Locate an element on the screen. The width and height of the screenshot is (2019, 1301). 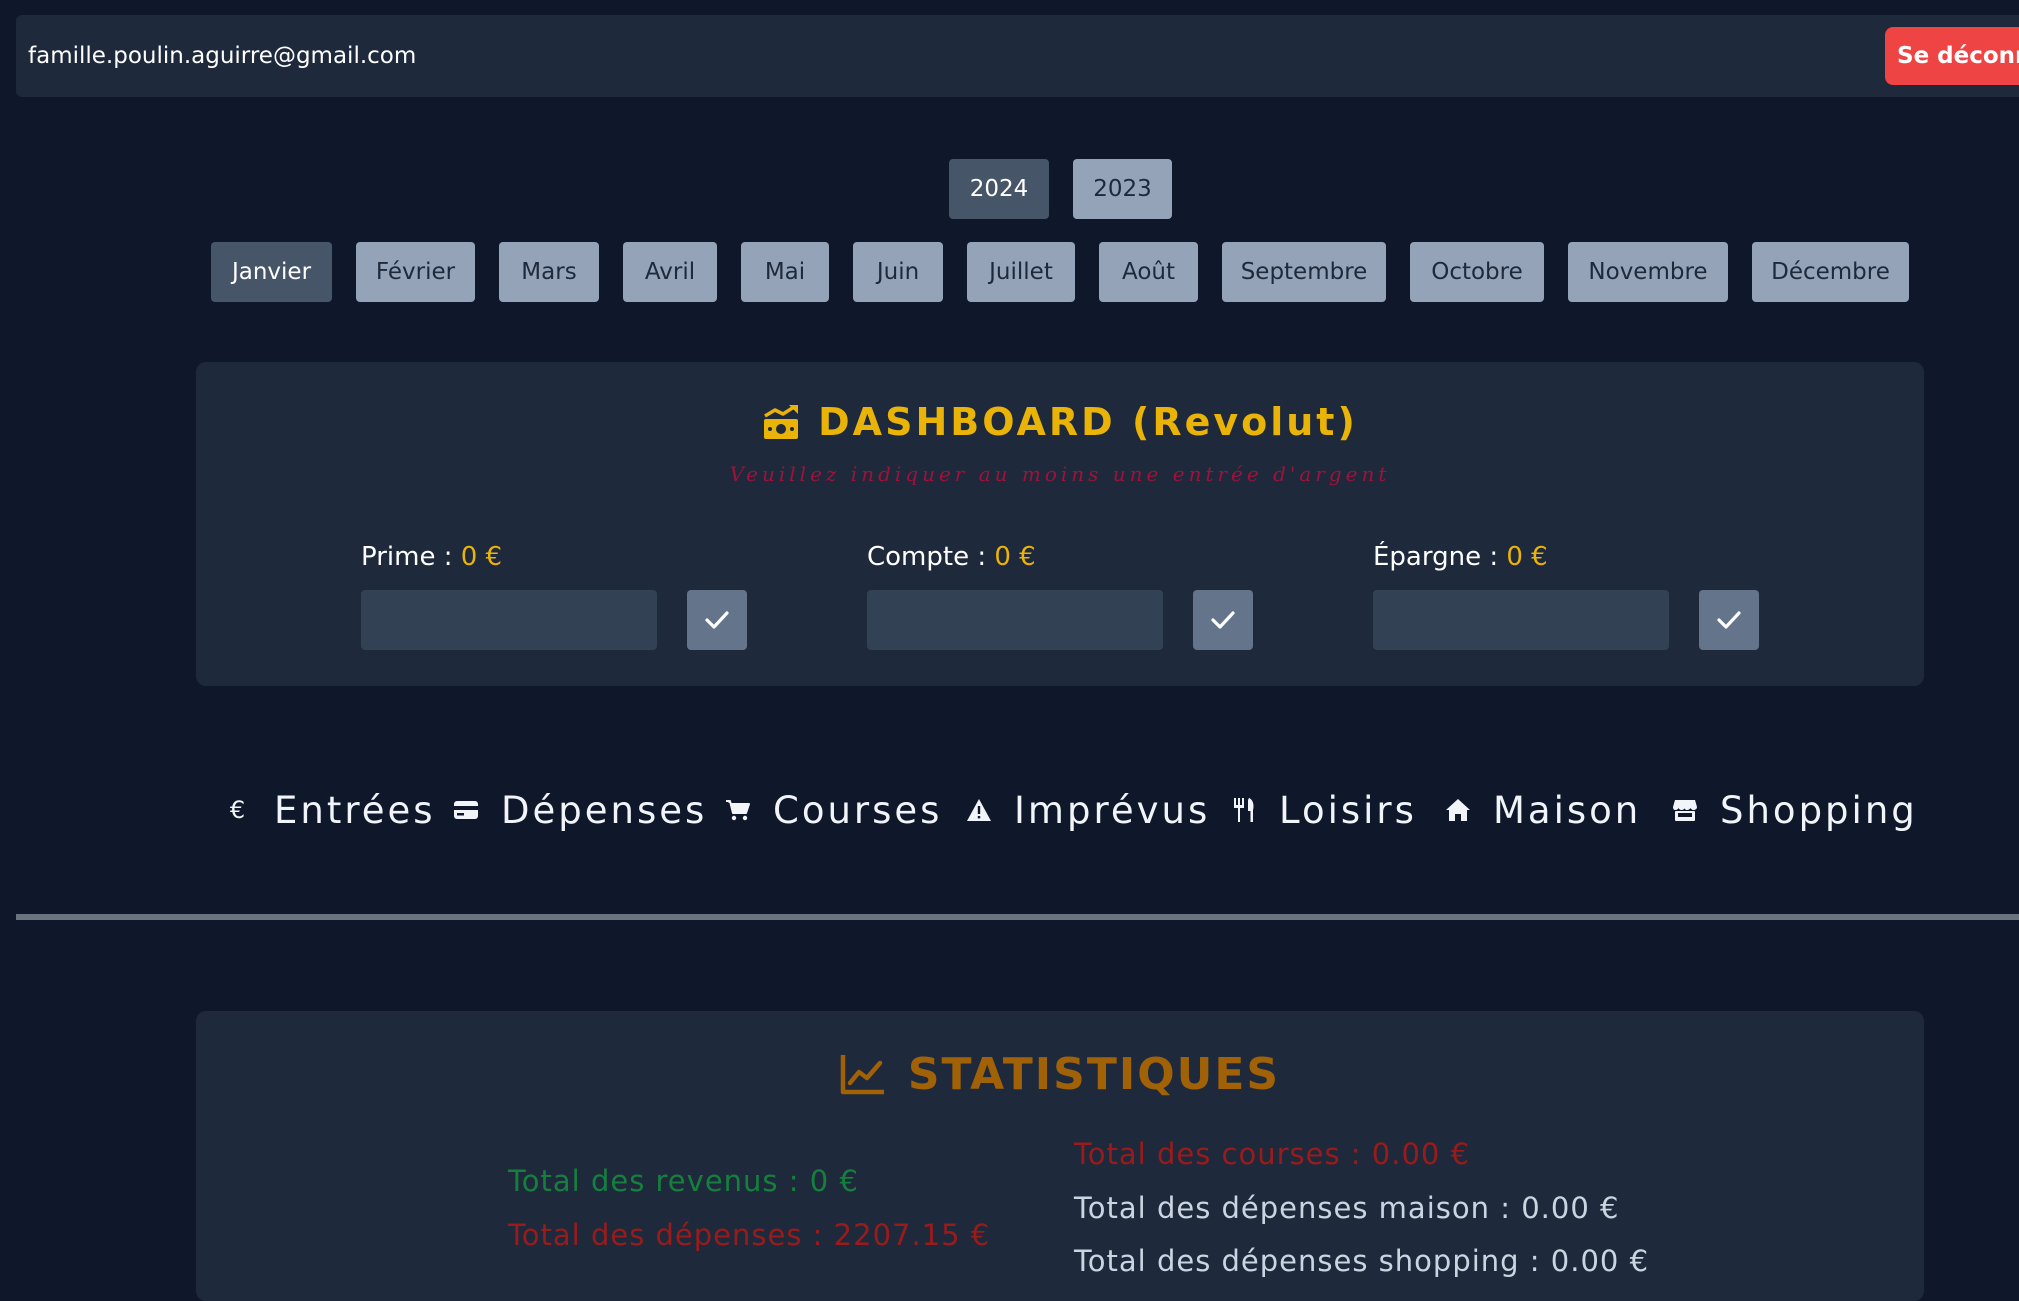
epargne-label-text: Épargne : is located at coordinates (1436, 557).